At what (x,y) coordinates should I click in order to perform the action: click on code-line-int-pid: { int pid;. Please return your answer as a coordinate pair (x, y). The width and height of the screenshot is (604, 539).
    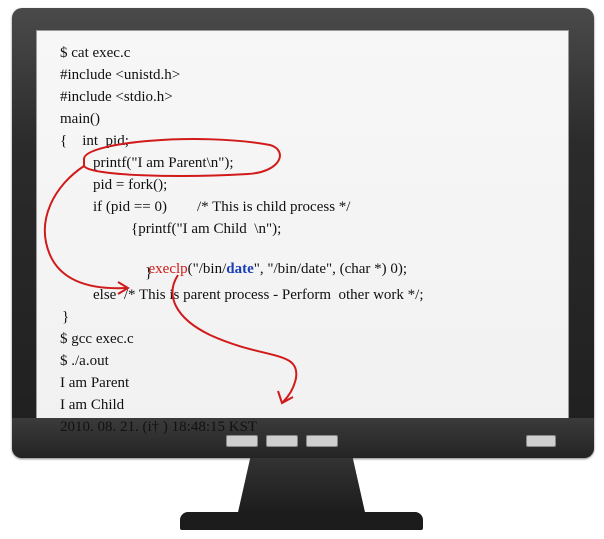
    Looking at the image, I should click on (94, 141).